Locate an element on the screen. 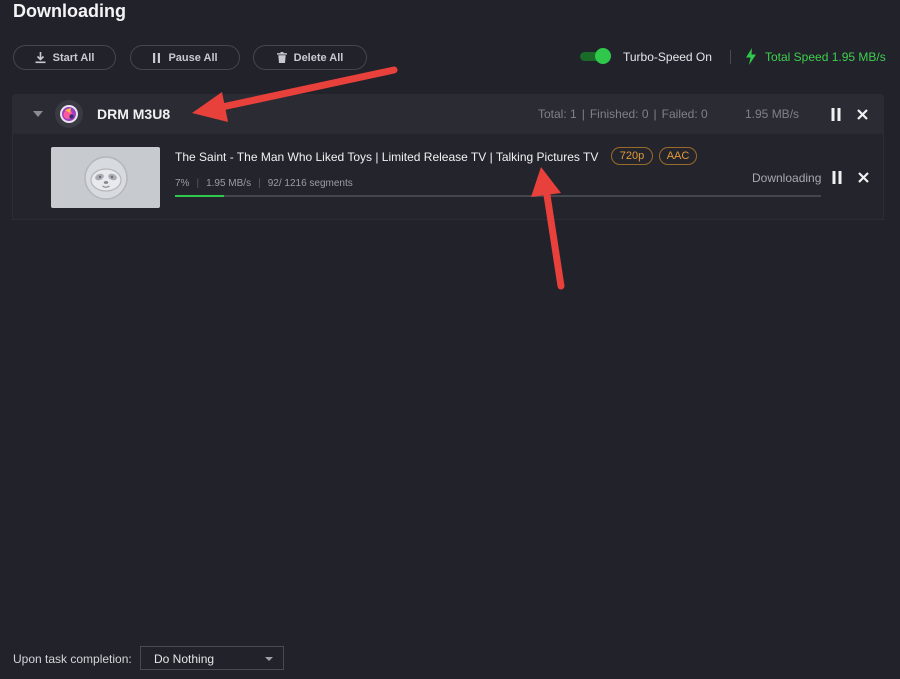  item-stats: 7% | 1.95 MB/s | 92/ 1216 segments is located at coordinates (264, 183).